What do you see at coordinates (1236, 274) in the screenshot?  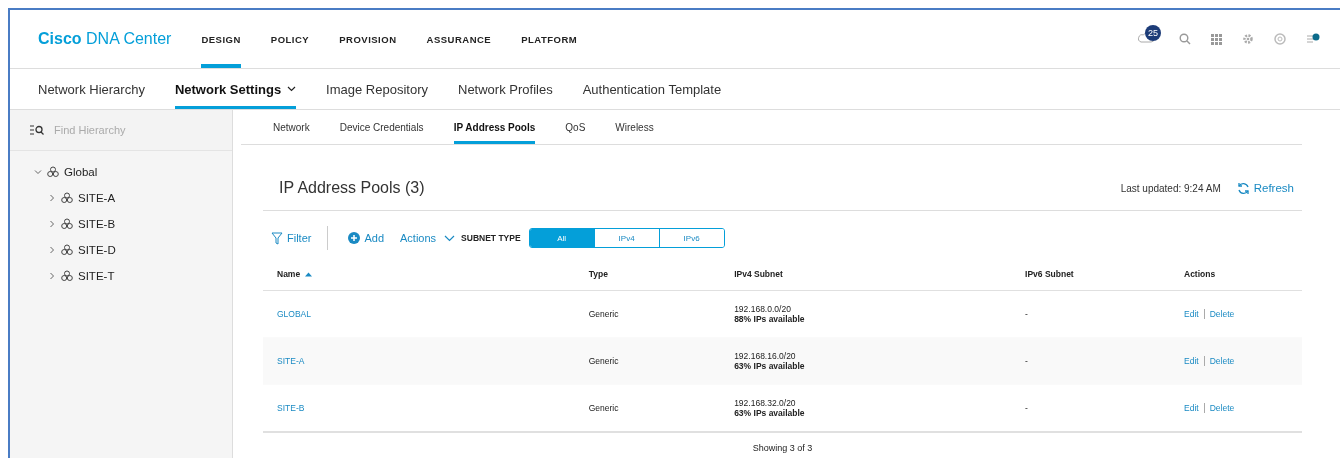 I see `column-header: Actions` at bounding box center [1236, 274].